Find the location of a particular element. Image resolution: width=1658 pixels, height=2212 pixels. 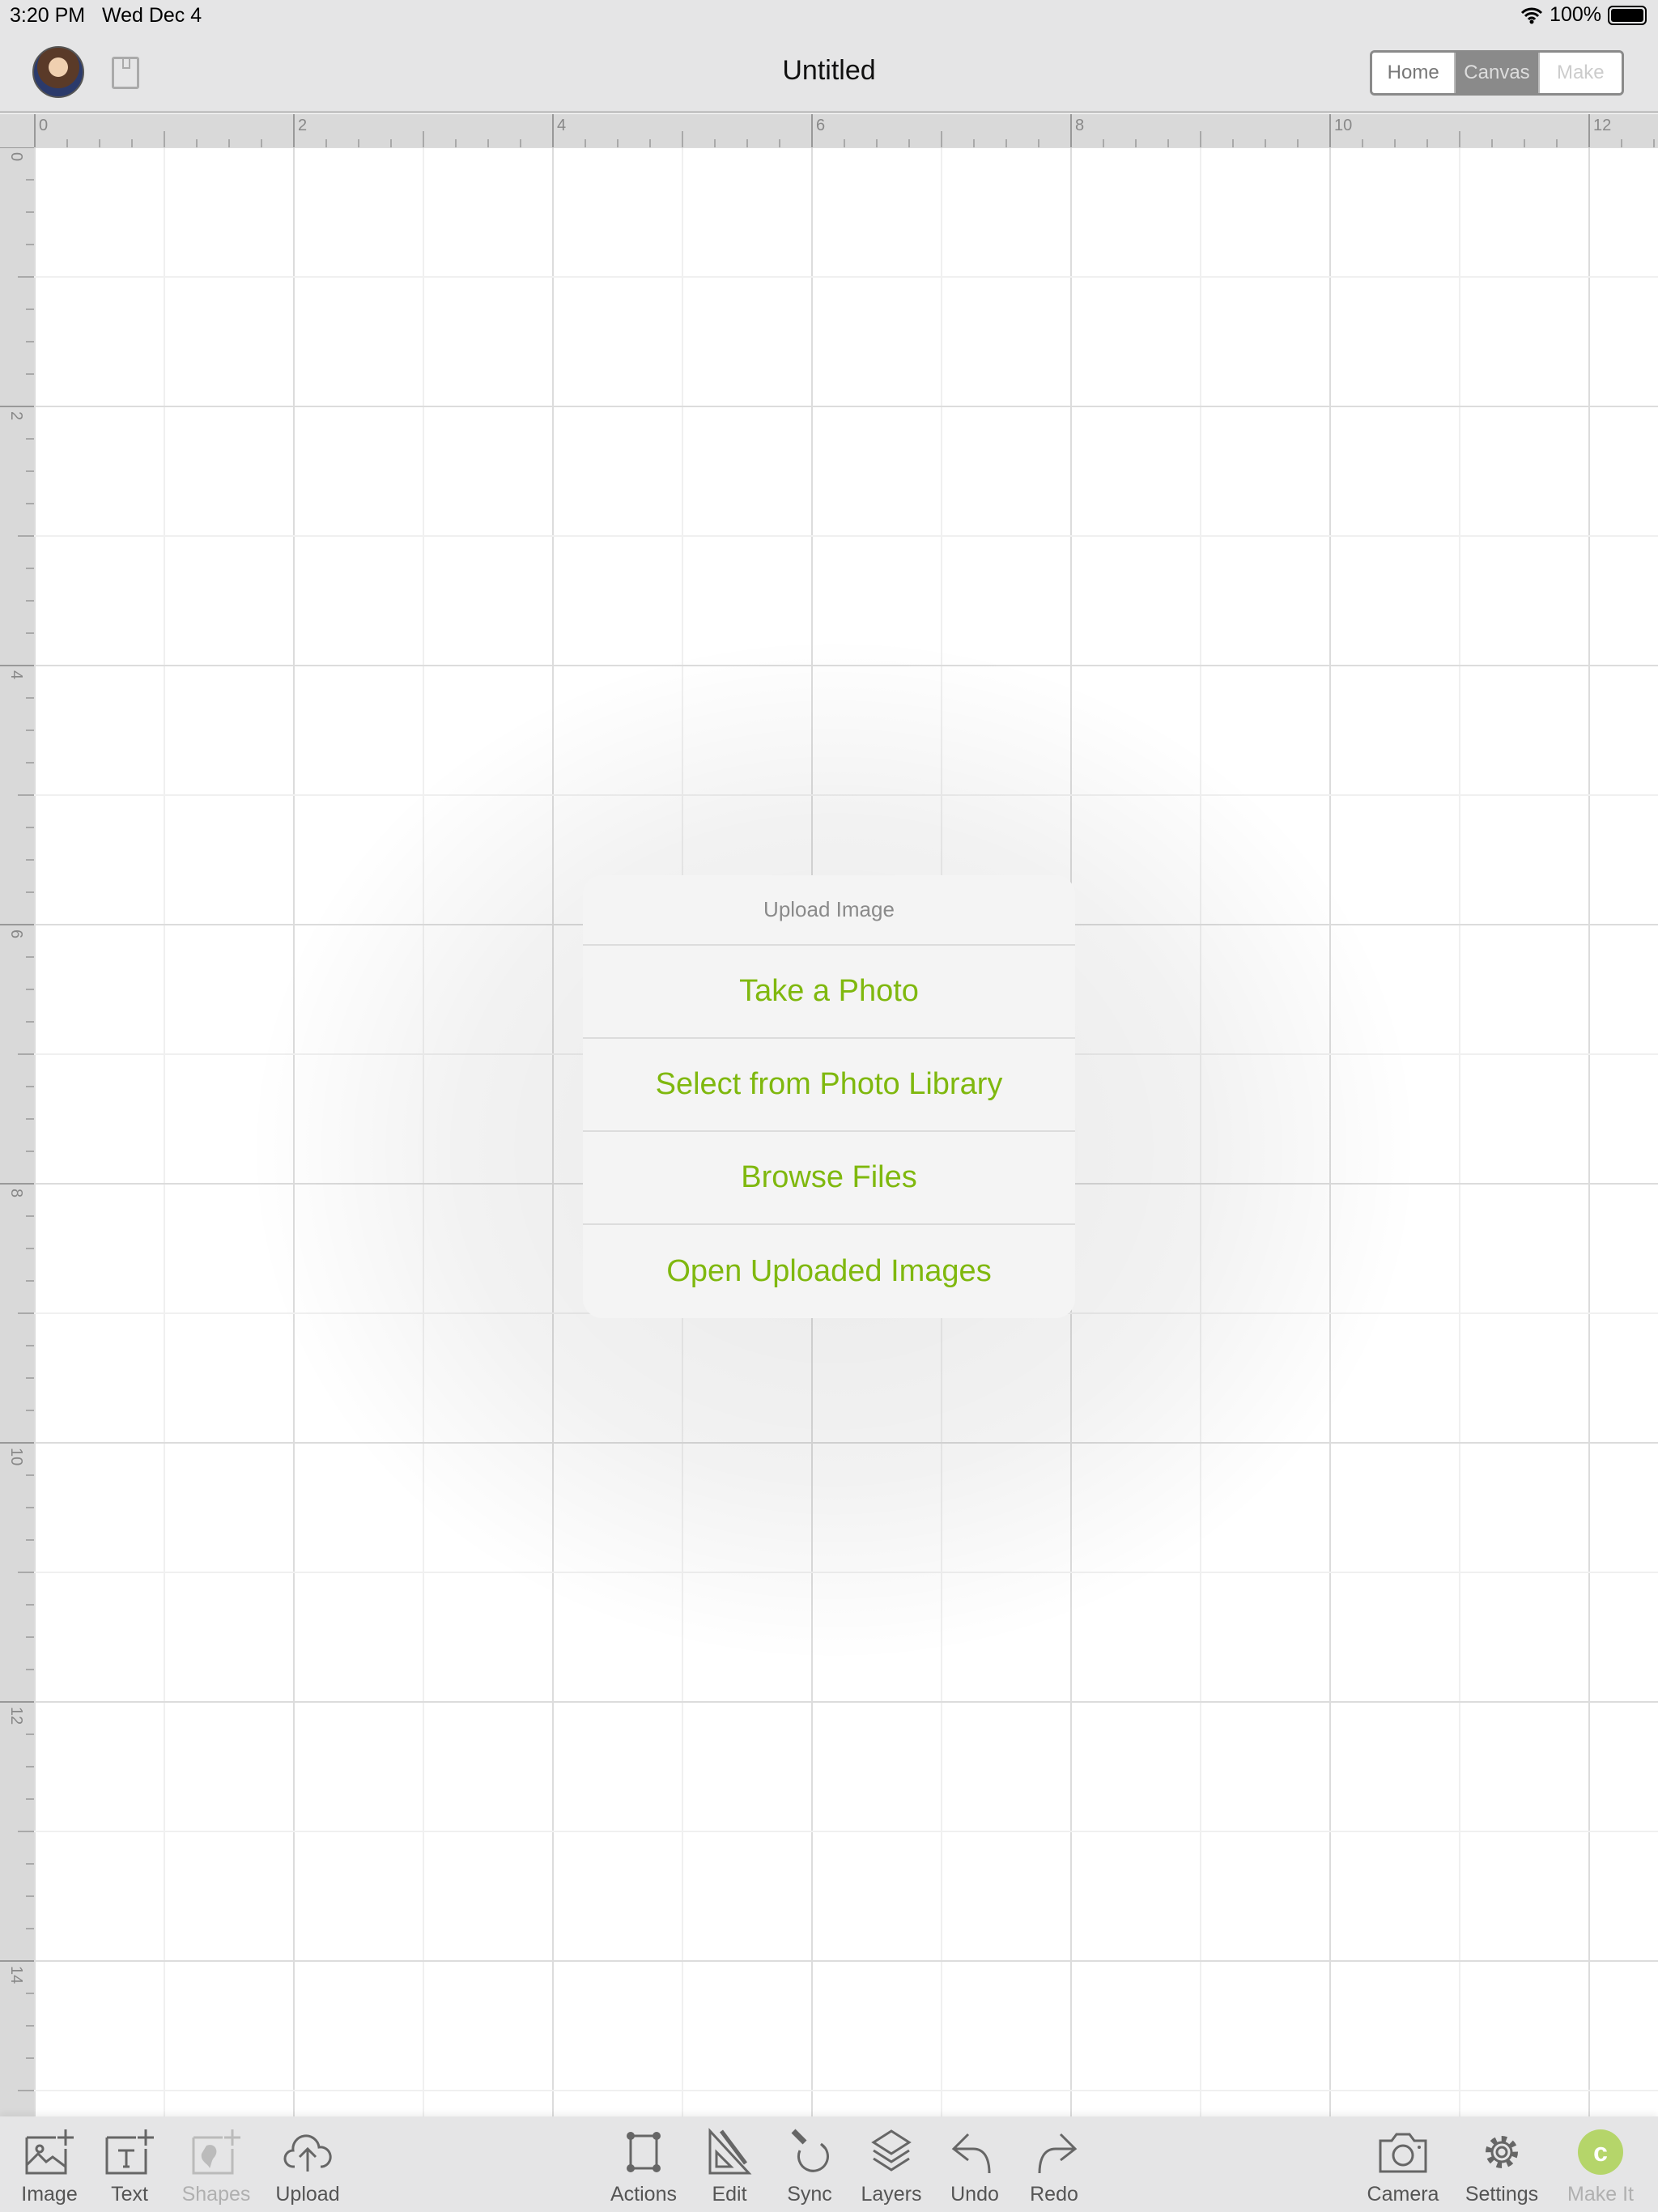

battery-percent: 100% is located at coordinates (1575, 14).